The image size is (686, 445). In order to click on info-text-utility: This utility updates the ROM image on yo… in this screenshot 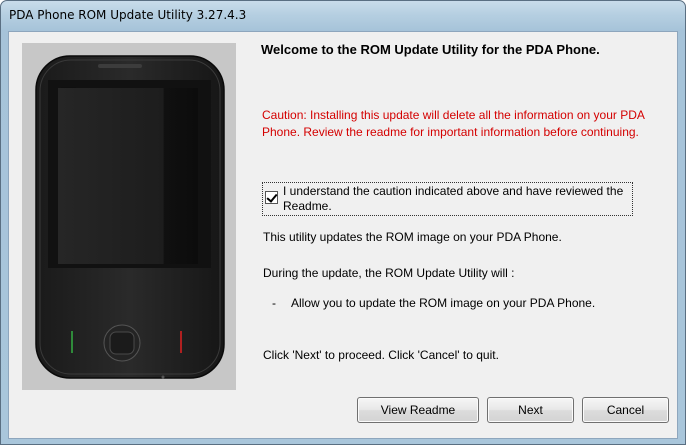, I will do `click(412, 237)`.